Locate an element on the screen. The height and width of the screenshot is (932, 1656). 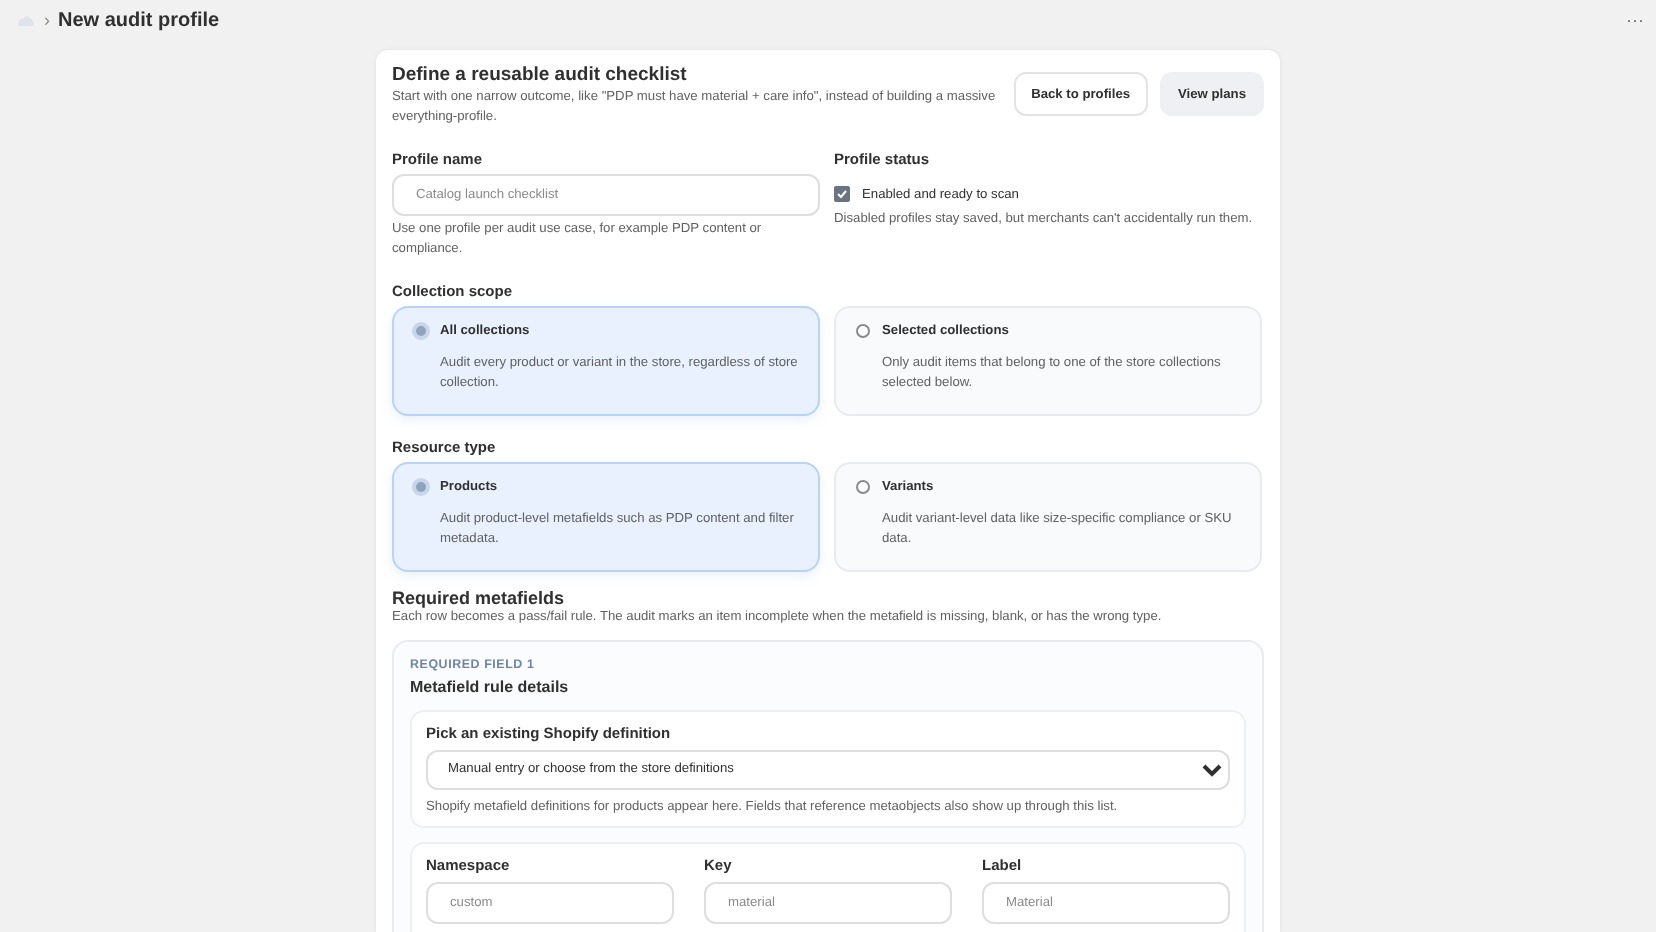
checkbox is located at coordinates (842, 194).